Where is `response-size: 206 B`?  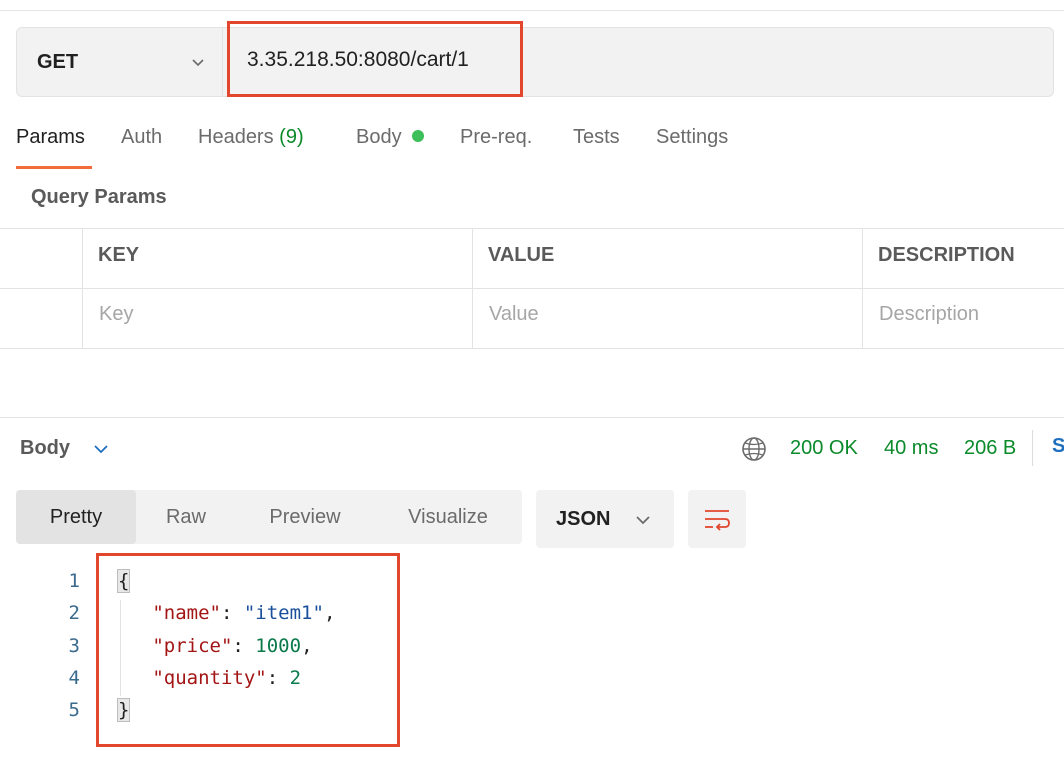 response-size: 206 B is located at coordinates (990, 448).